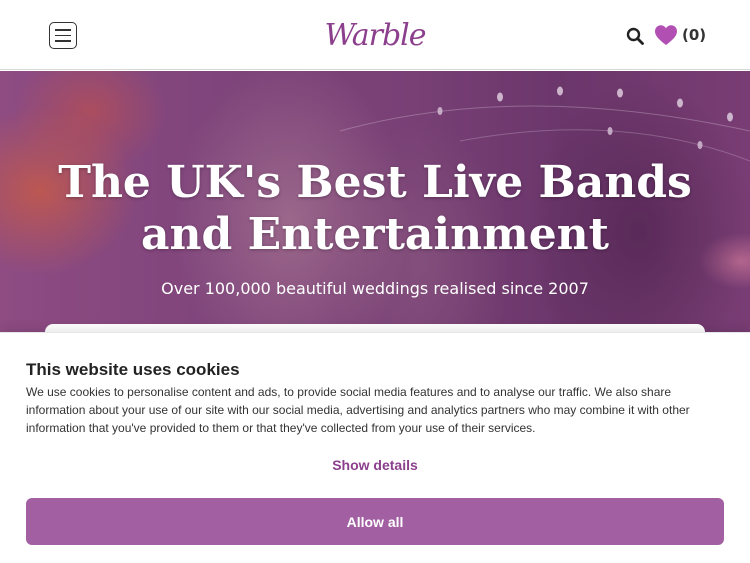  I want to click on cookie-title: This website uses cookies, so click(133, 369).